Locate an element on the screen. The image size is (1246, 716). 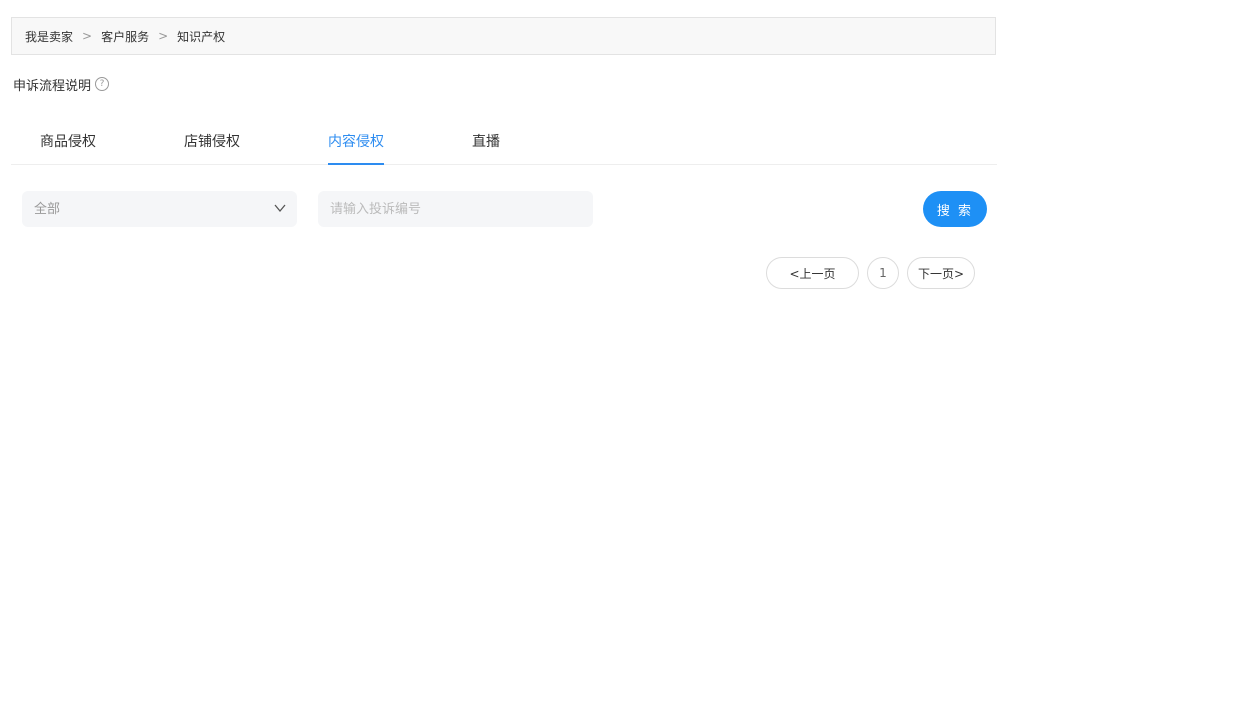
complaint-number-input is located at coordinates (455, 209).